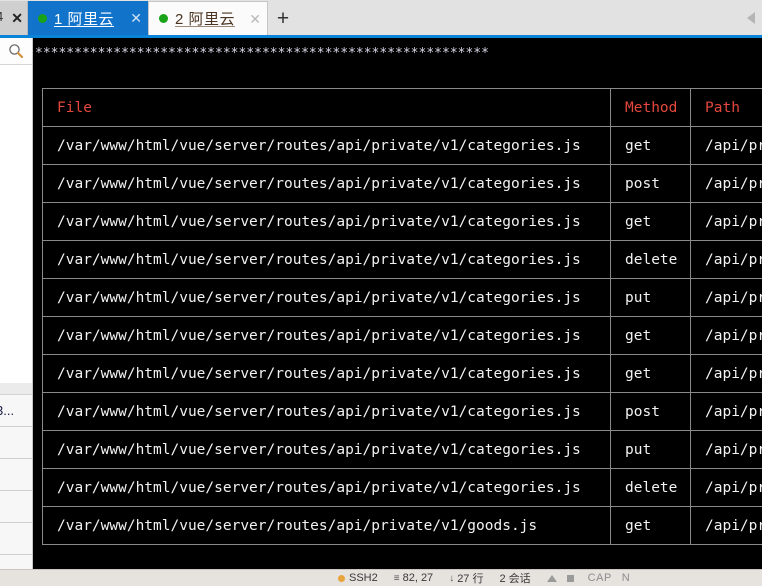 Image resolution: width=762 pixels, height=586 pixels. Describe the element at coordinates (283, 18) in the screenshot. I see `new-tab-button: +` at that location.